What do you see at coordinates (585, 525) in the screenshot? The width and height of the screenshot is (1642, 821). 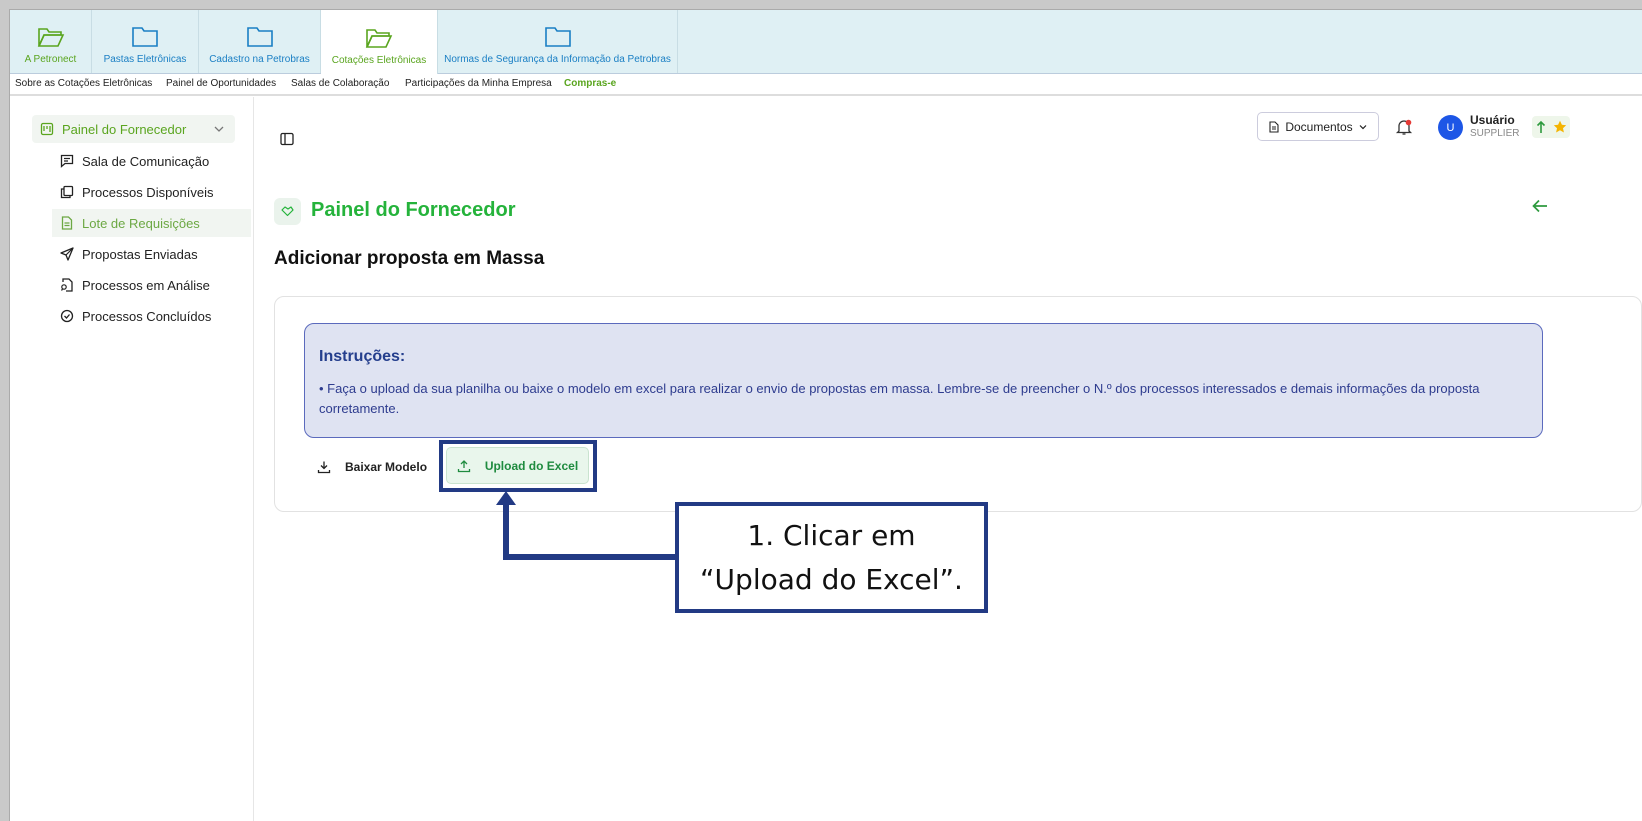 I see `annotation-arrow` at bounding box center [585, 525].